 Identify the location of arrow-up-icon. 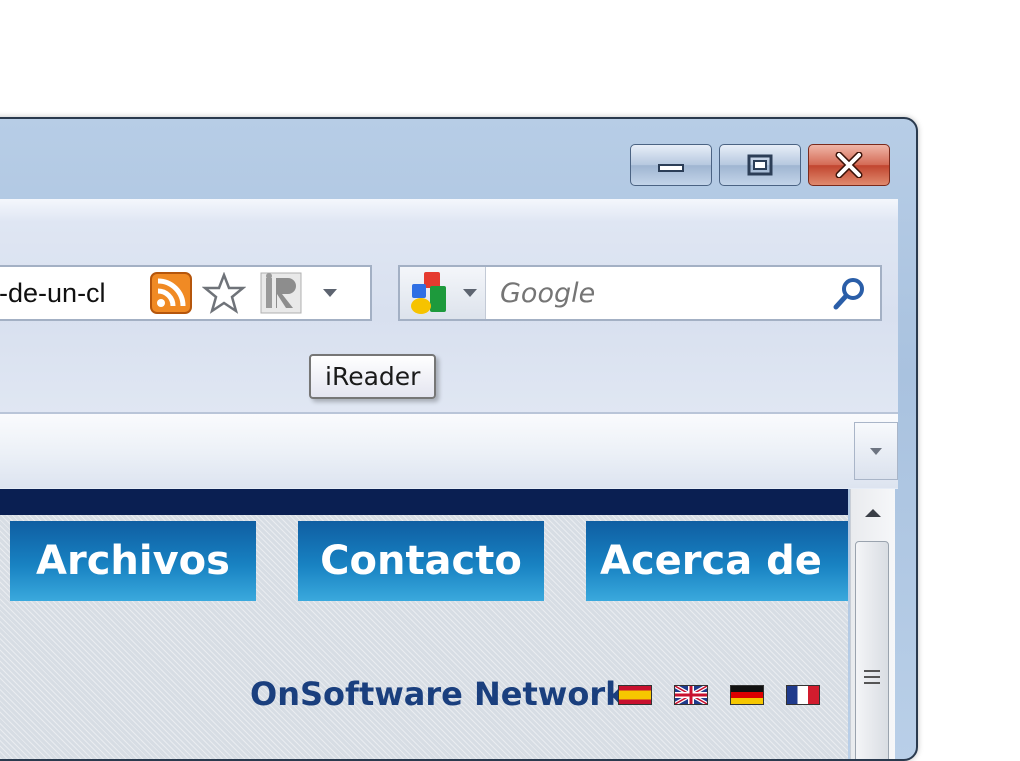
(873, 513).